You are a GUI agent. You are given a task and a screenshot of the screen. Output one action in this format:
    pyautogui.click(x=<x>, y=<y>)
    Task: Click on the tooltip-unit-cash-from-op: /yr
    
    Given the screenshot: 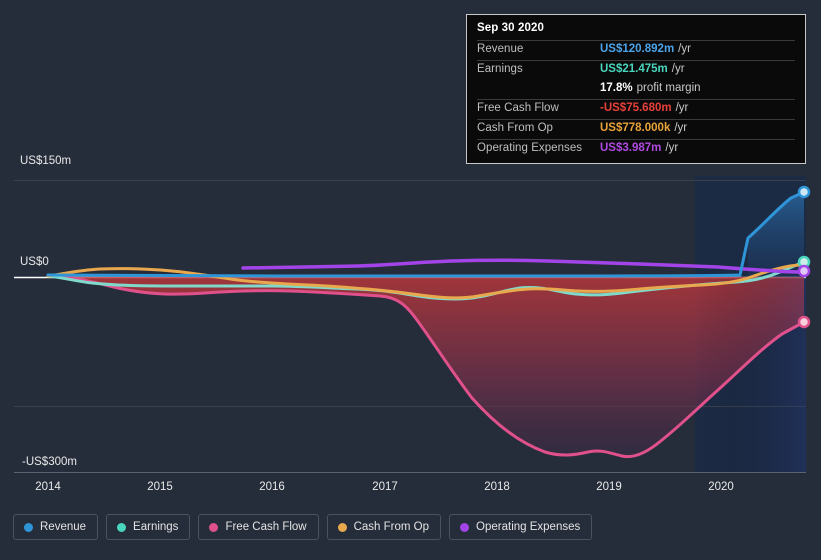 What is the action you would take?
    pyautogui.click(x=681, y=128)
    